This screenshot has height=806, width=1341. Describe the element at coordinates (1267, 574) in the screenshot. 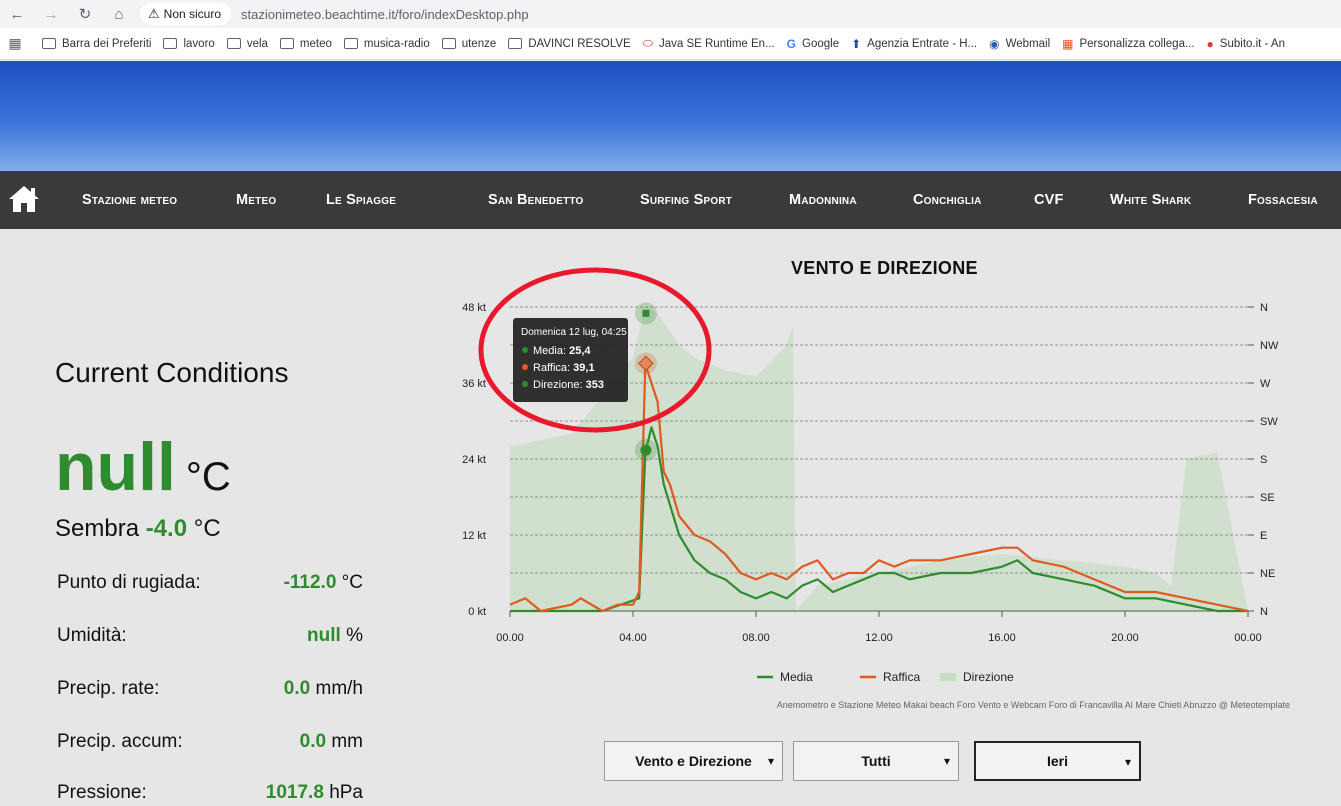

I see `direction-tick-label: NE` at that location.